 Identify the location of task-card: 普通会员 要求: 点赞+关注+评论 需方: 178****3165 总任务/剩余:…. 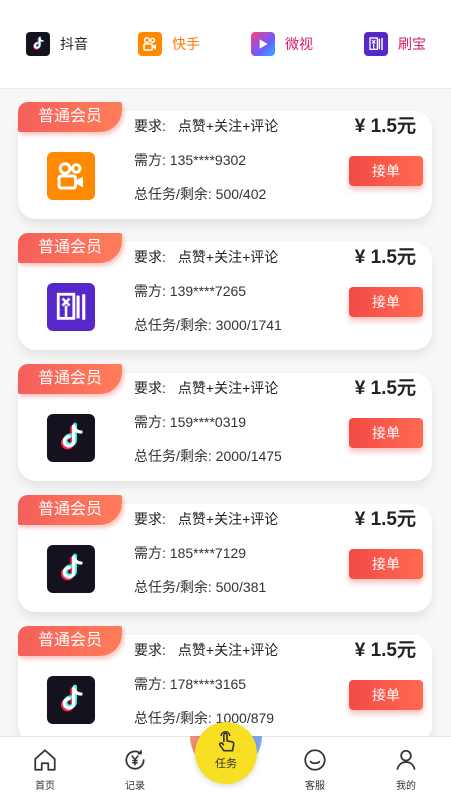
(225, 681).